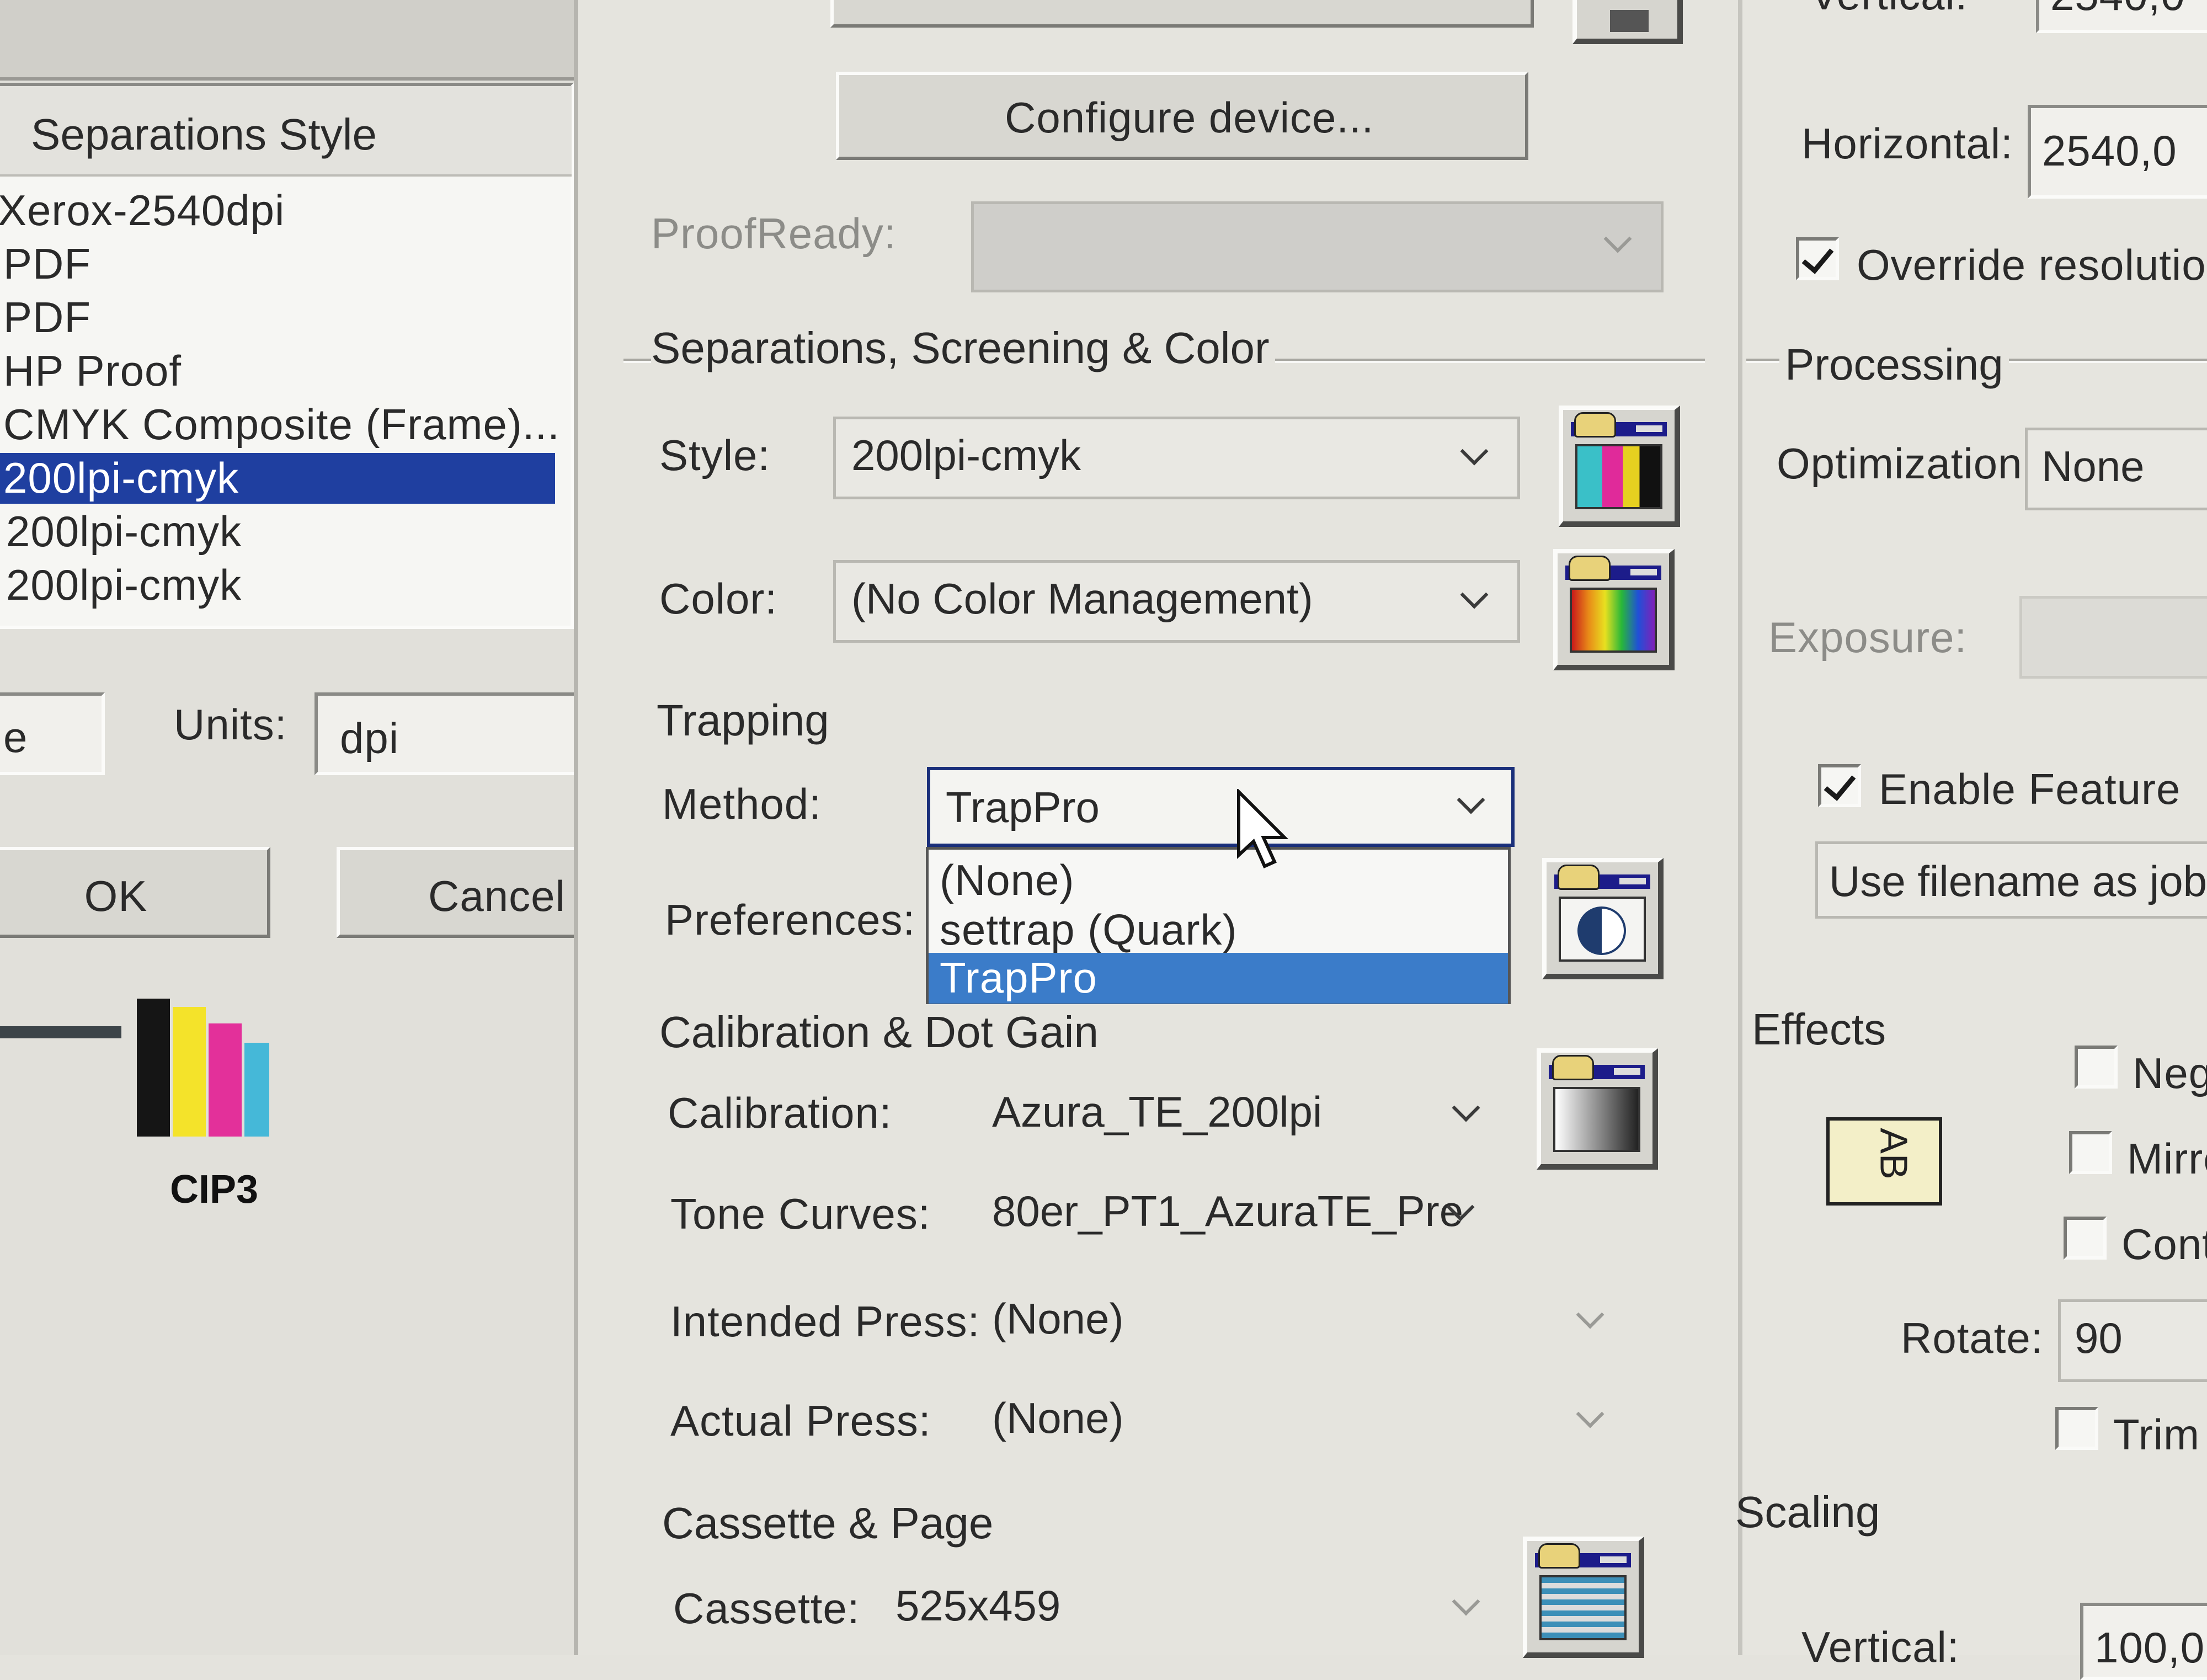  What do you see at coordinates (446, 733) in the screenshot?
I see `units-field: dpi` at bounding box center [446, 733].